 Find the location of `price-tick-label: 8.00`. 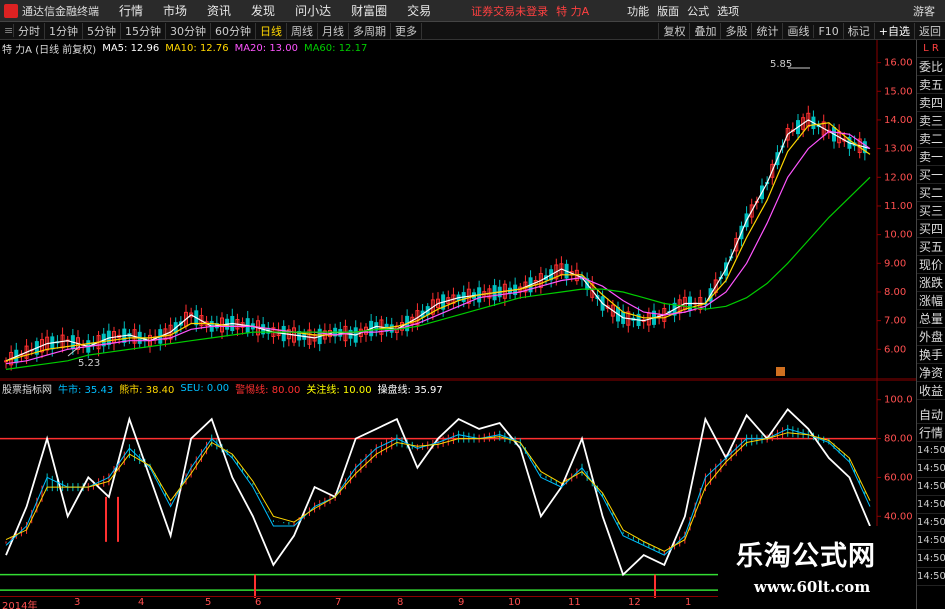

price-tick-label: 8.00 is located at coordinates (895, 292).